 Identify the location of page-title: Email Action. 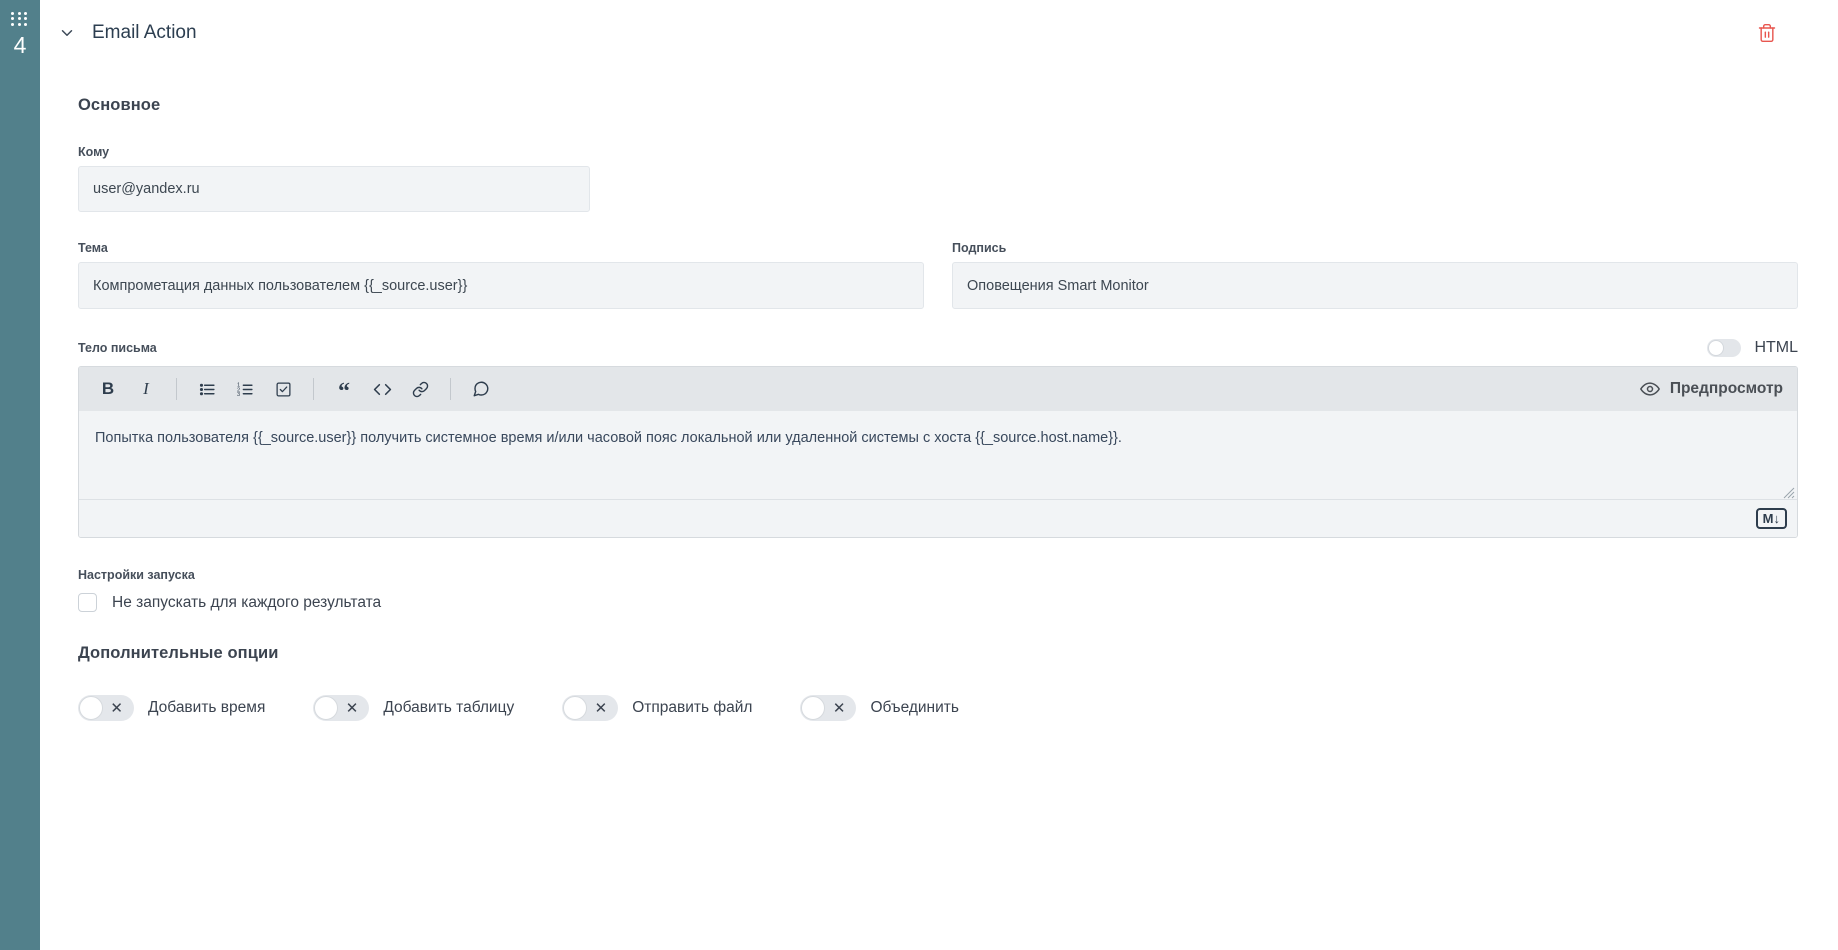
(144, 32).